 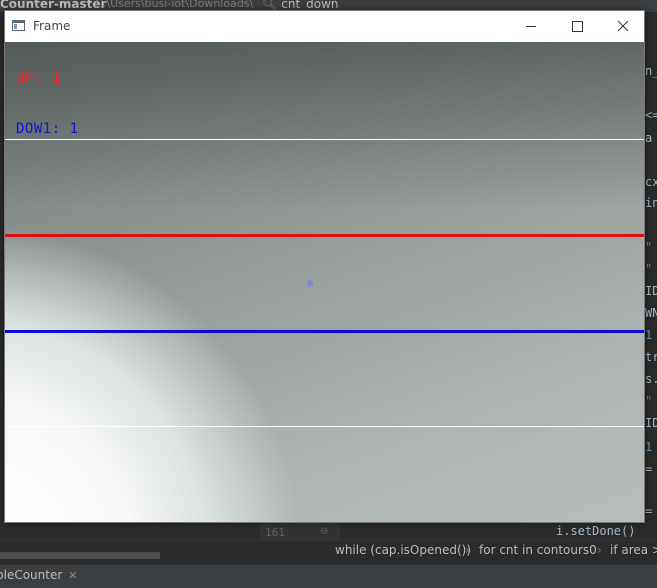 I want to click on close-icon, so click(x=623, y=26).